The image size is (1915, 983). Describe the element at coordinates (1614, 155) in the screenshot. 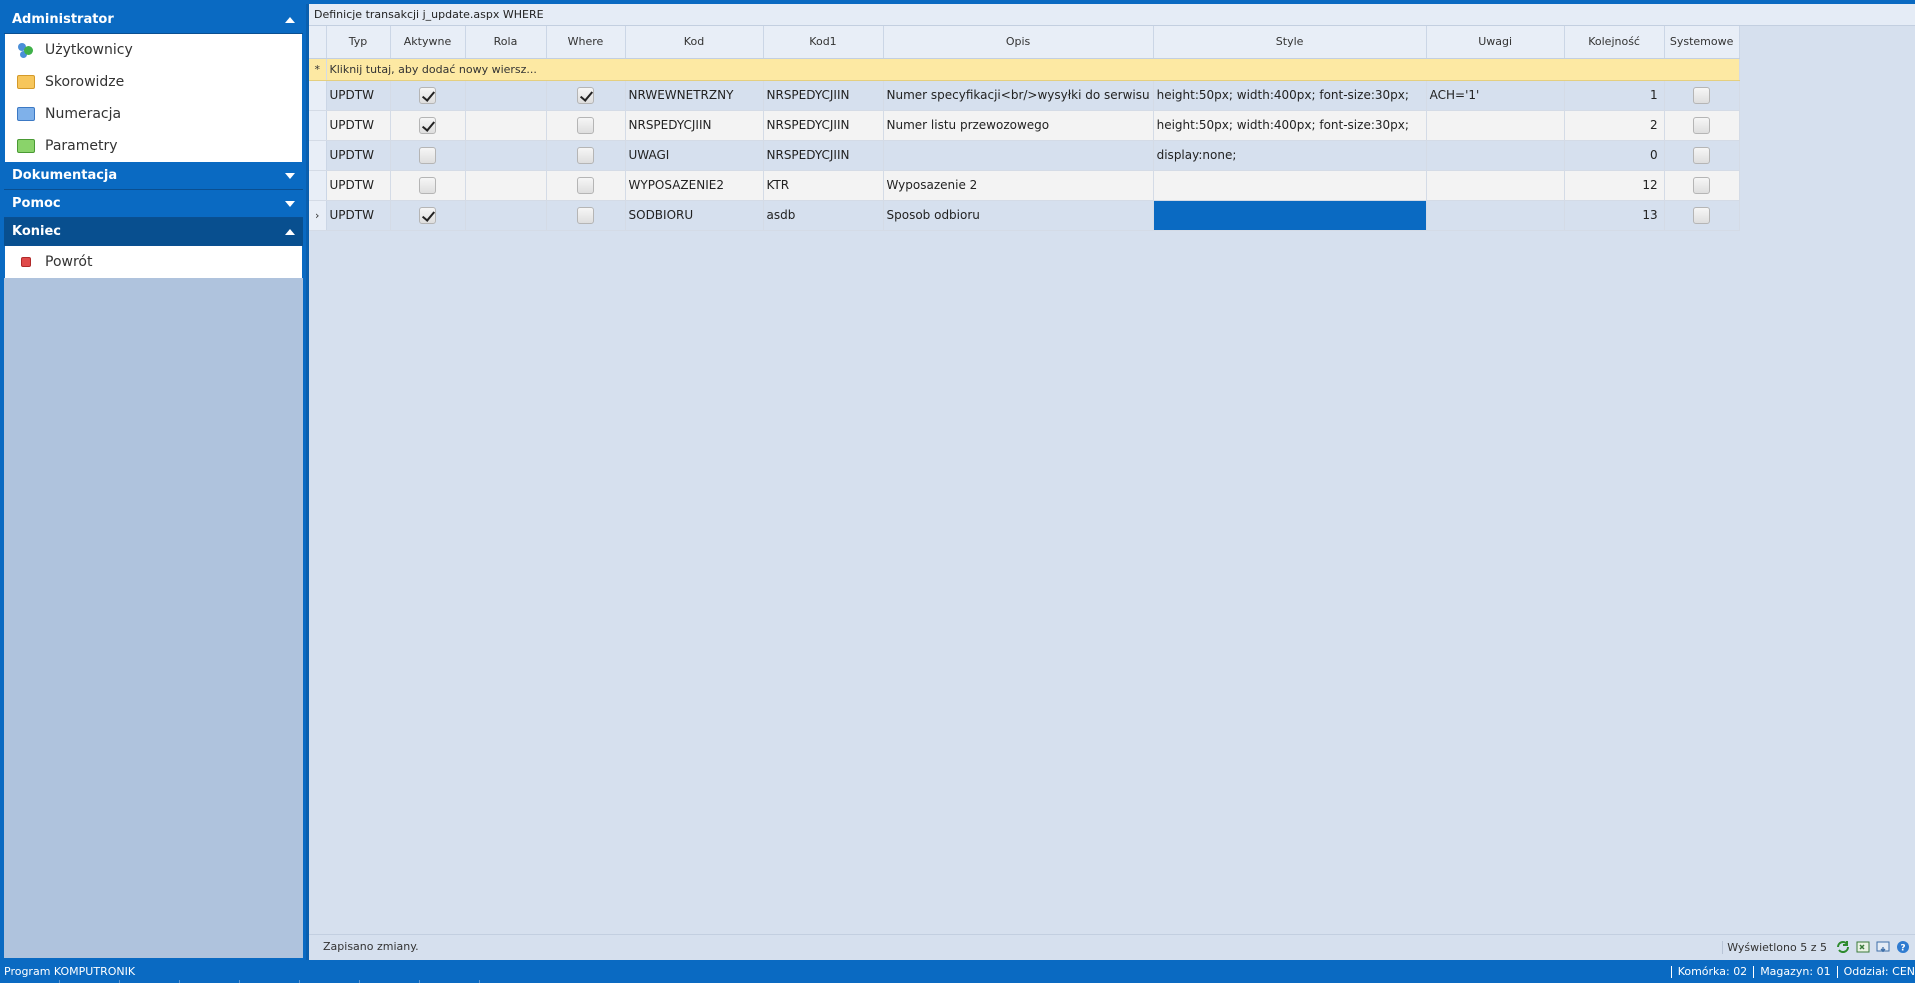

I see `cell-kolejnosc: 0` at that location.